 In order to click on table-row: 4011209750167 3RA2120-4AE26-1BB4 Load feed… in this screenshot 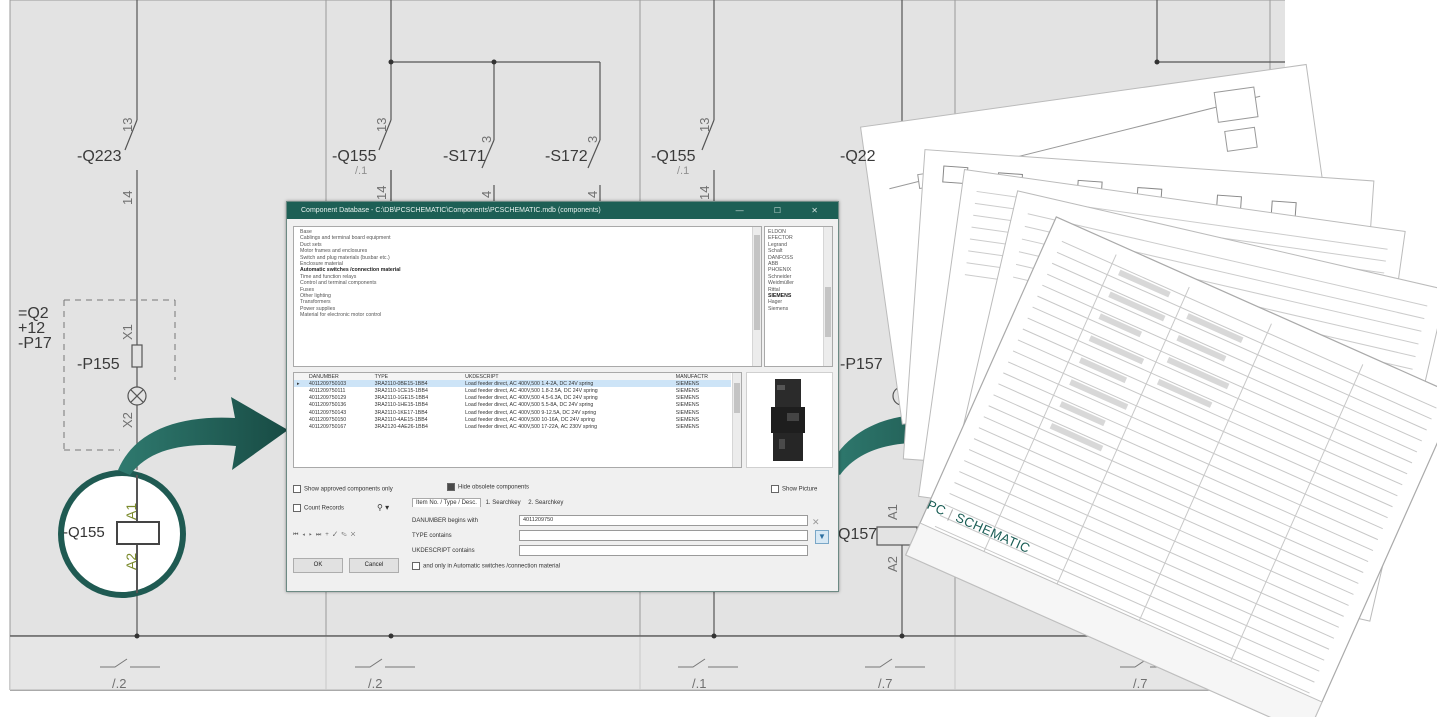, I will do `click(512, 426)`.